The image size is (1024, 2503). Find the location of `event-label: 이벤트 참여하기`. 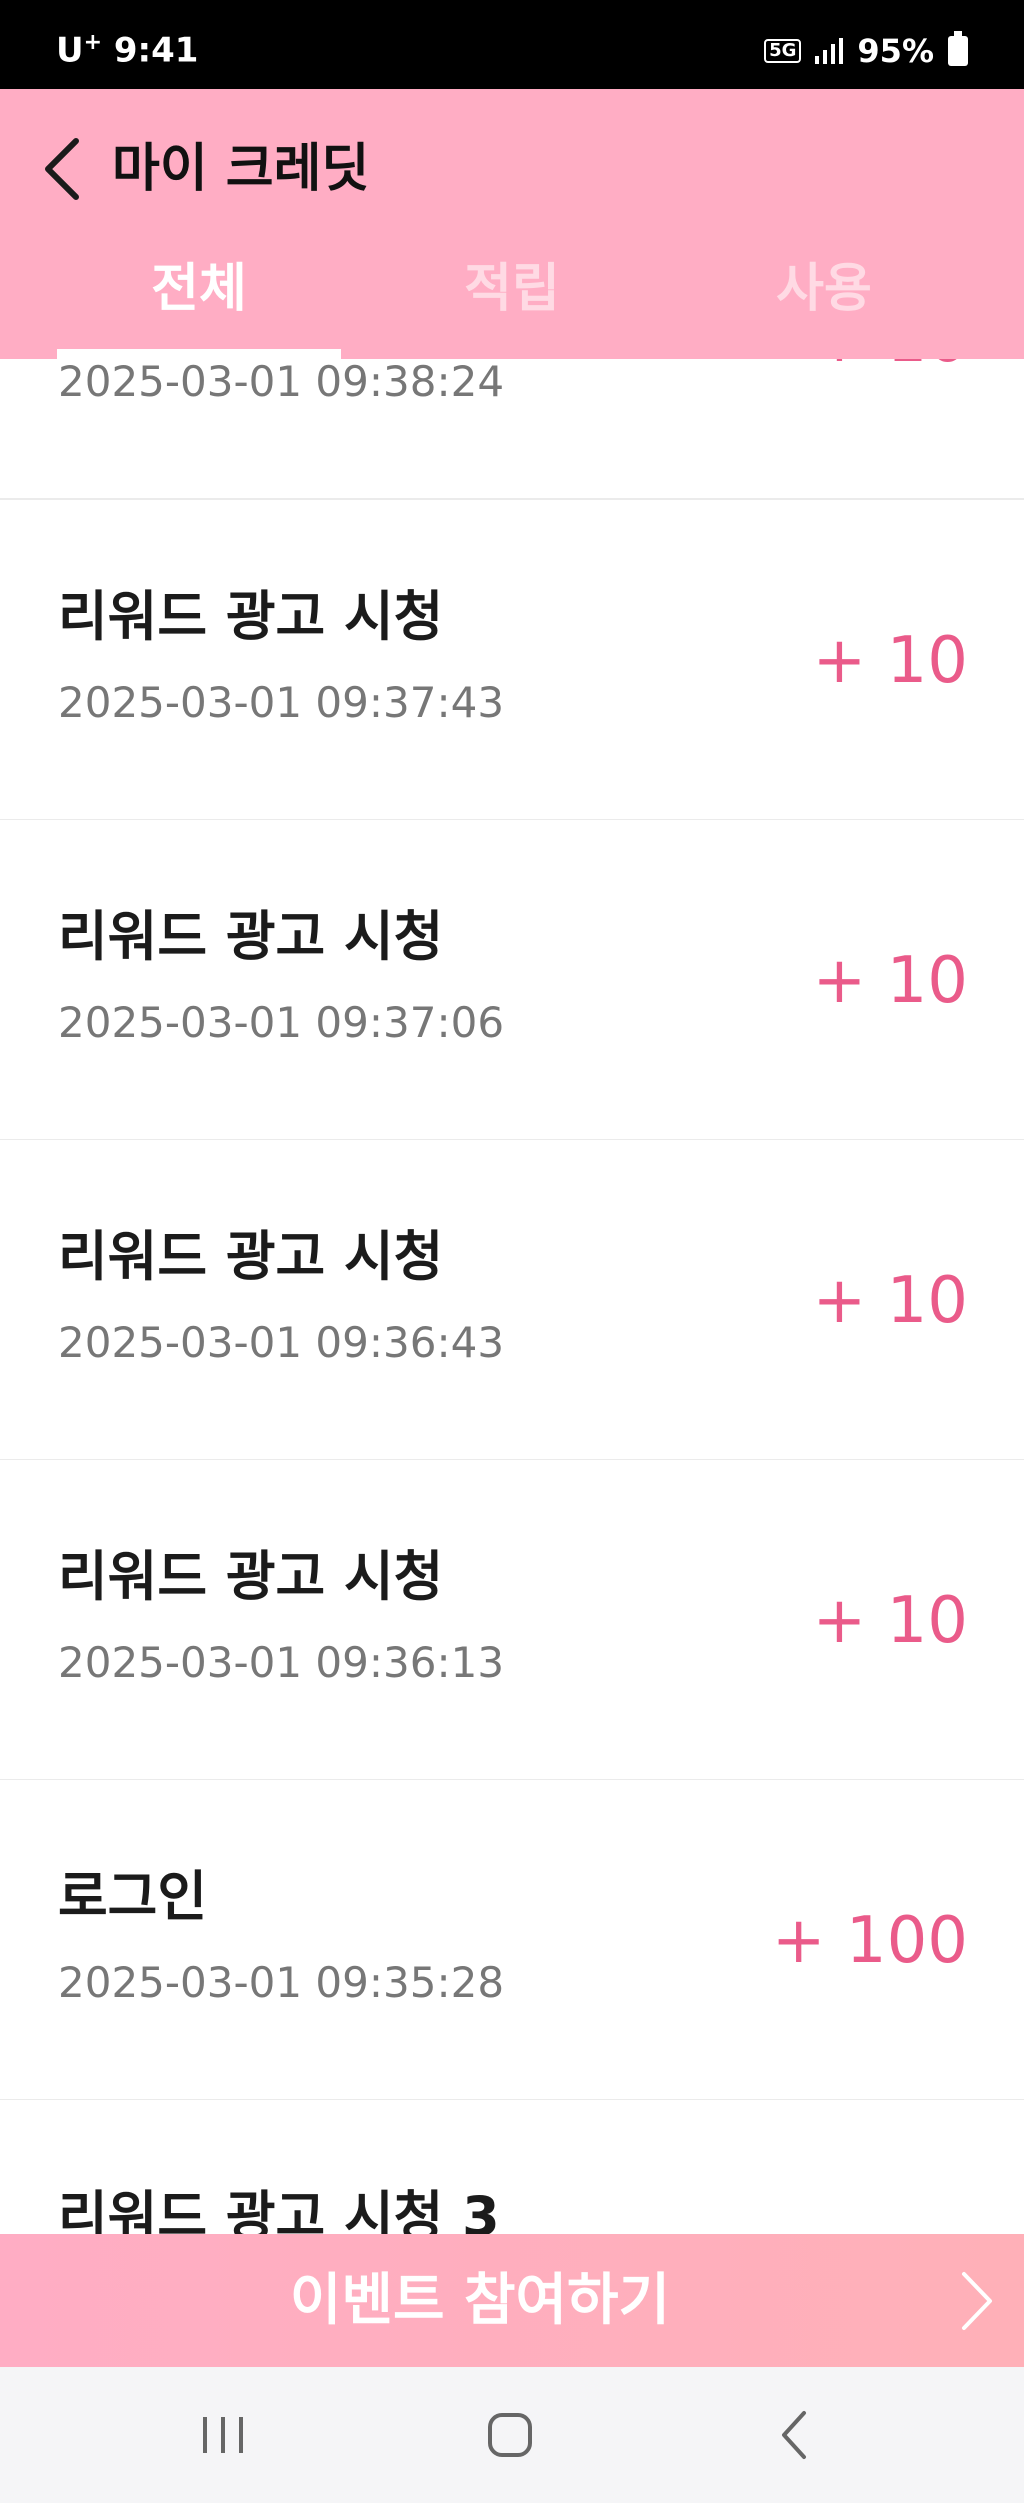

event-label: 이벤트 참여하기 is located at coordinates (480, 2300).